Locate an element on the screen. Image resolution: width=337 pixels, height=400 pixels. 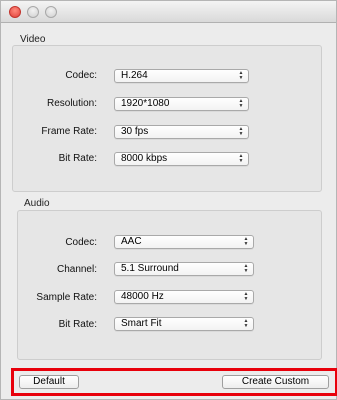
audio-codec-label: Codec: is located at coordinates (81, 242).